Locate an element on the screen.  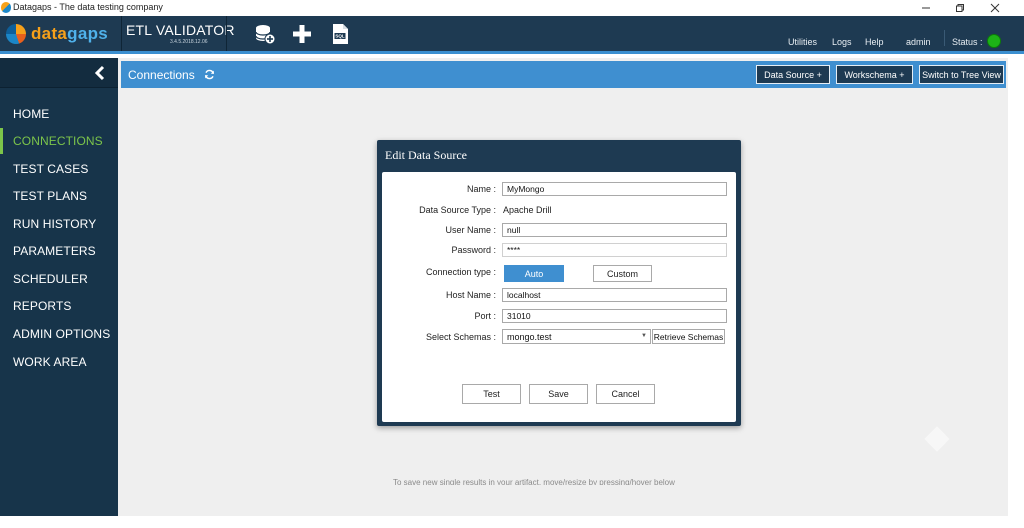
product-name: ETL VALIDATOR is located at coordinates (180, 30).